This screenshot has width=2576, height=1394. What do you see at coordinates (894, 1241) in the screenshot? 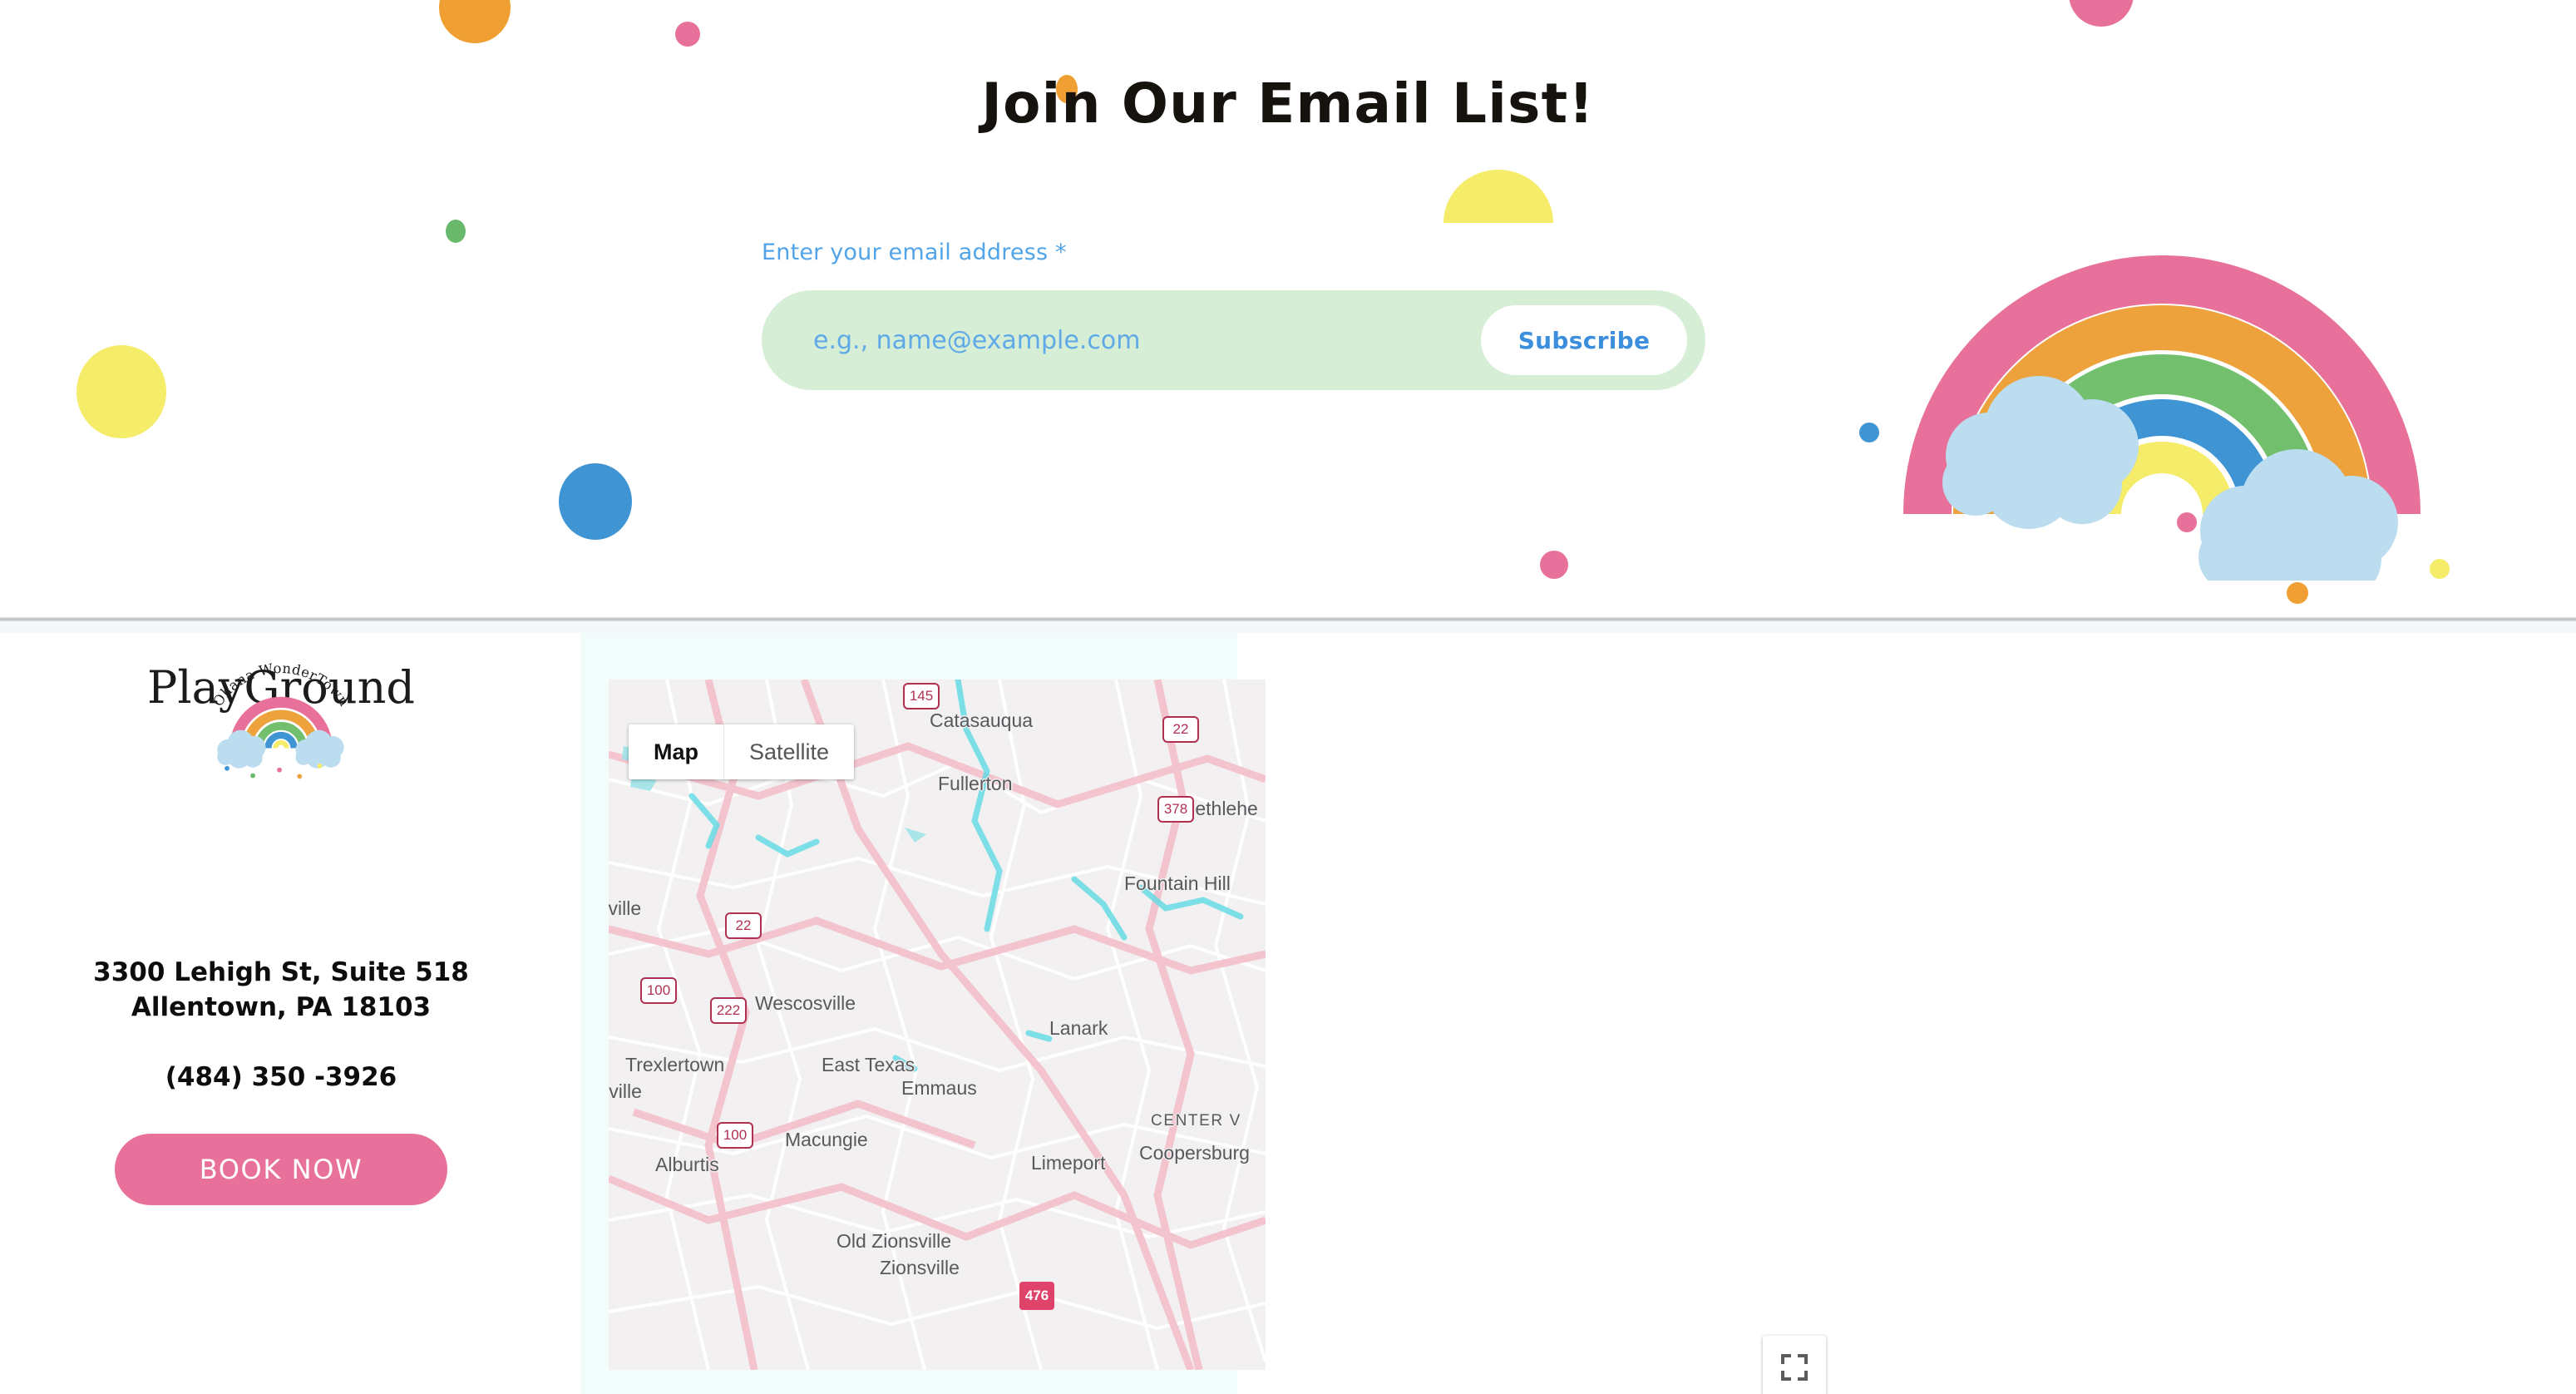
I see `map-label: Old Zionsville` at bounding box center [894, 1241].